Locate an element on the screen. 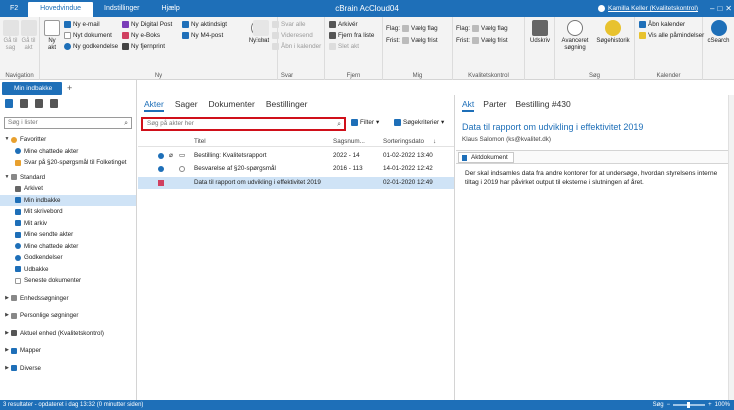 The height and width of the screenshot is (410, 734). new-access-request-button: Ny aktindsigt is located at coordinates (204, 24).